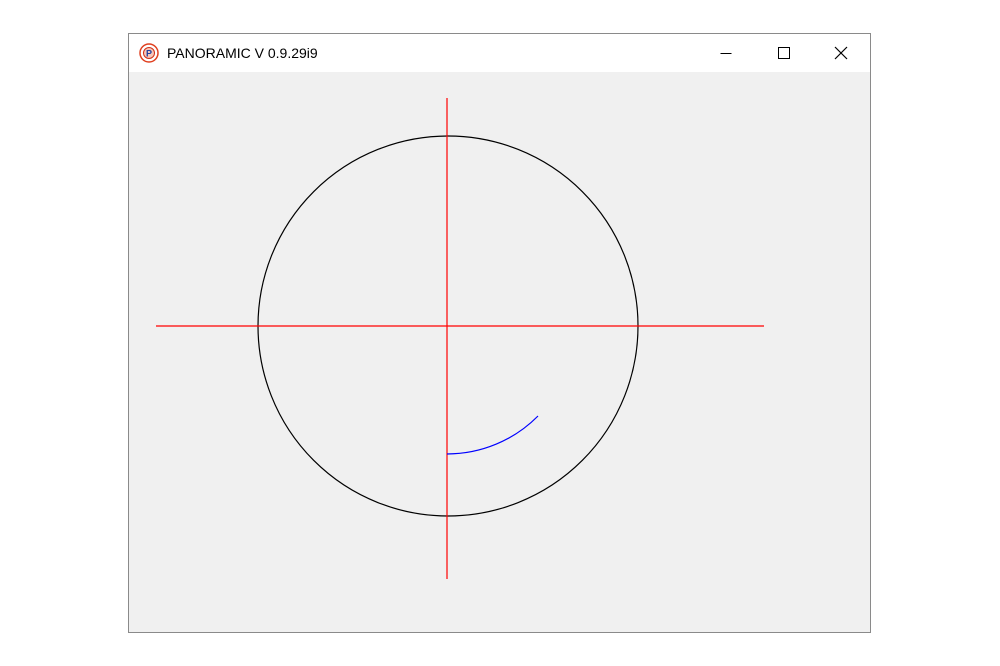 This screenshot has height=666, width=1000. Describe the element at coordinates (499, 53) in the screenshot. I see `title-bar: P PANORAMIC V 0.9.29i9` at that location.